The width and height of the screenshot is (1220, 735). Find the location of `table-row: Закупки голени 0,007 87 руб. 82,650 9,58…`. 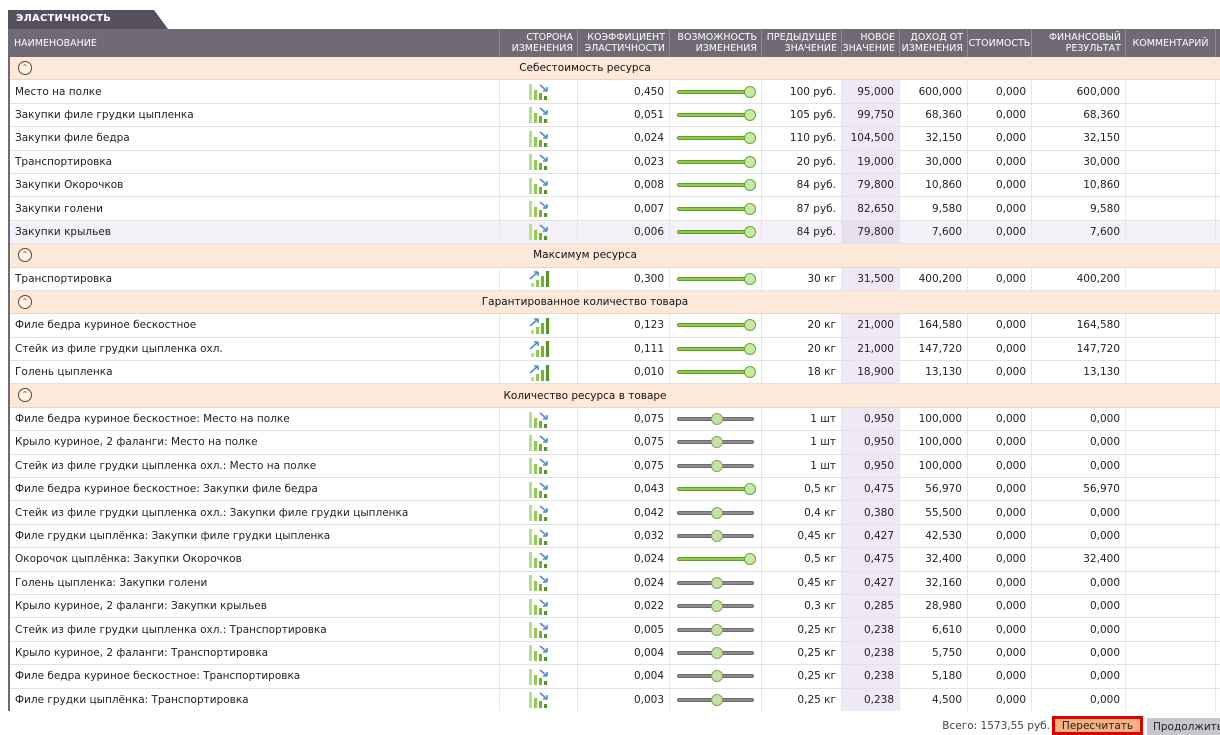

table-row: Закупки голени 0,007 87 руб. 82,650 9,58… is located at coordinates (615, 209).